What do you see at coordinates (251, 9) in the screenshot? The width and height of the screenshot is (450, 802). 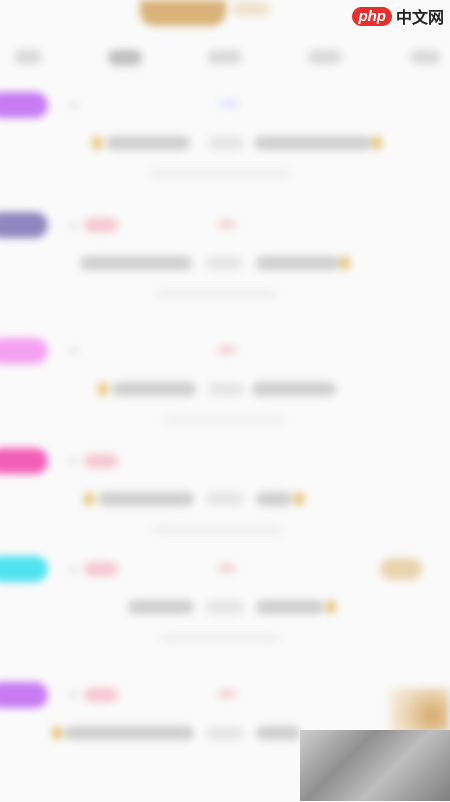 I see `top-banner-tag` at bounding box center [251, 9].